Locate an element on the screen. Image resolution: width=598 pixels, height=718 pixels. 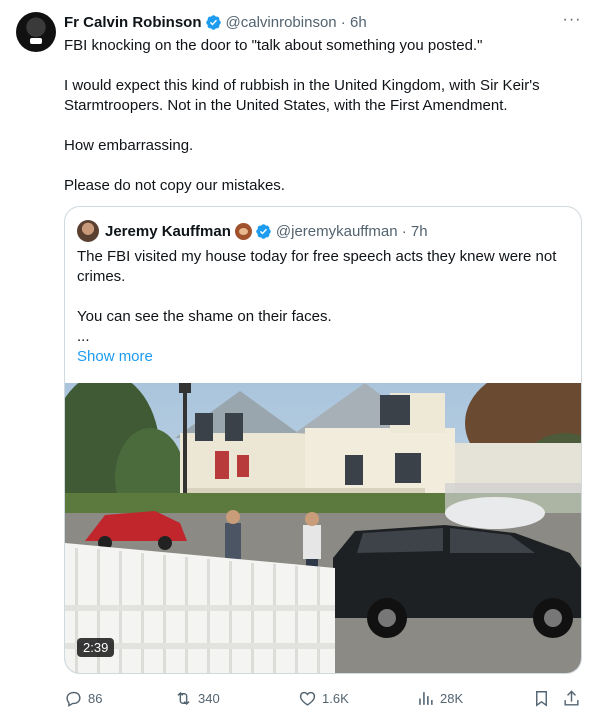
views-button: 28K is located at coordinates (439, 698).